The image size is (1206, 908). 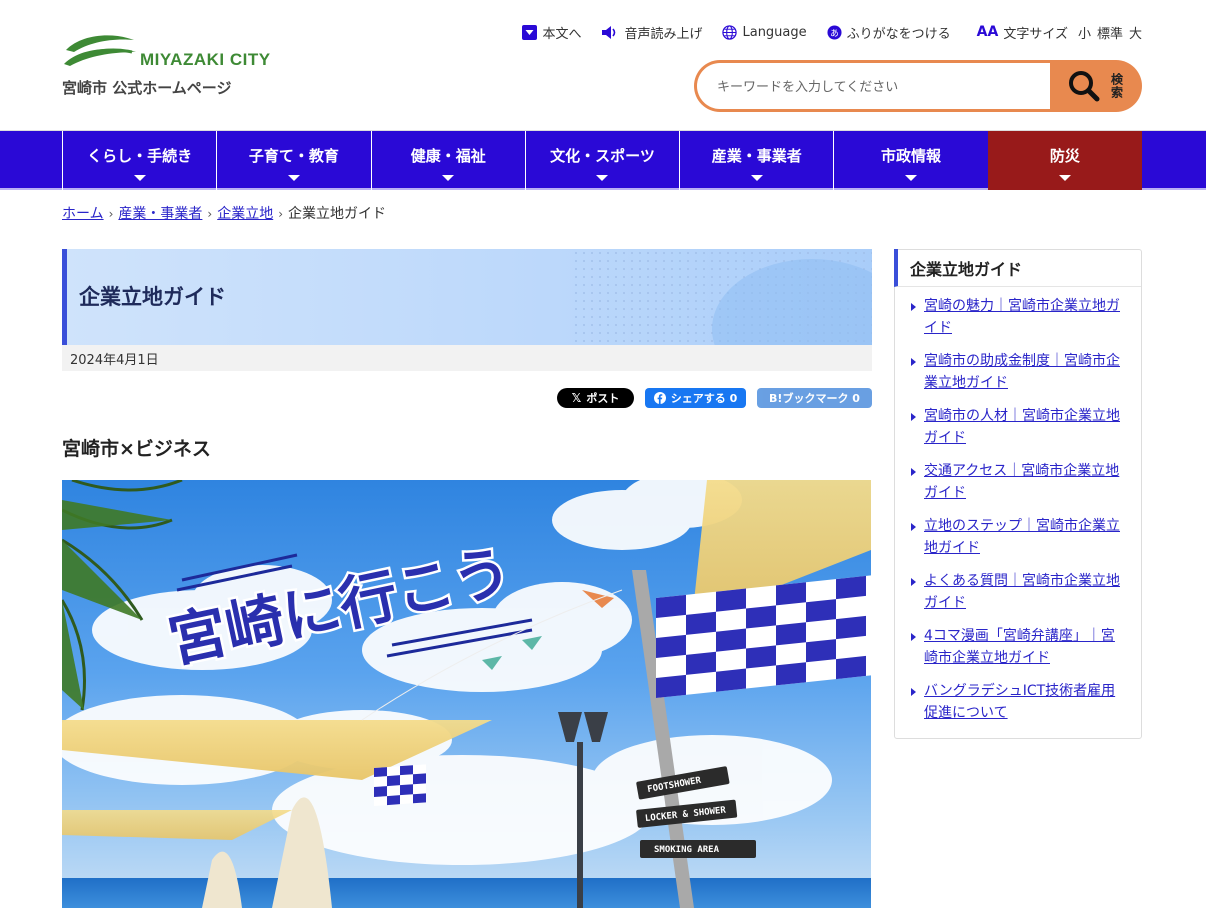 I want to click on nav-label: 防災, so click(x=1064, y=156).